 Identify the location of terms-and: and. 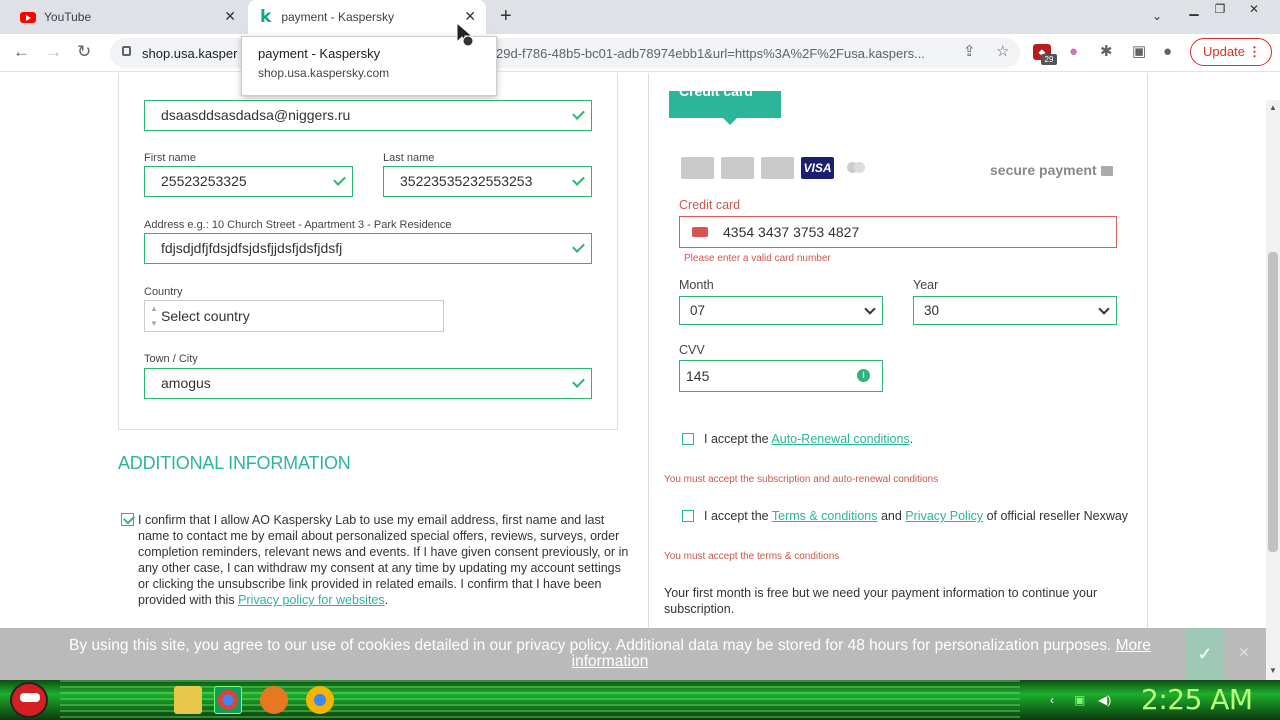
(891, 516).